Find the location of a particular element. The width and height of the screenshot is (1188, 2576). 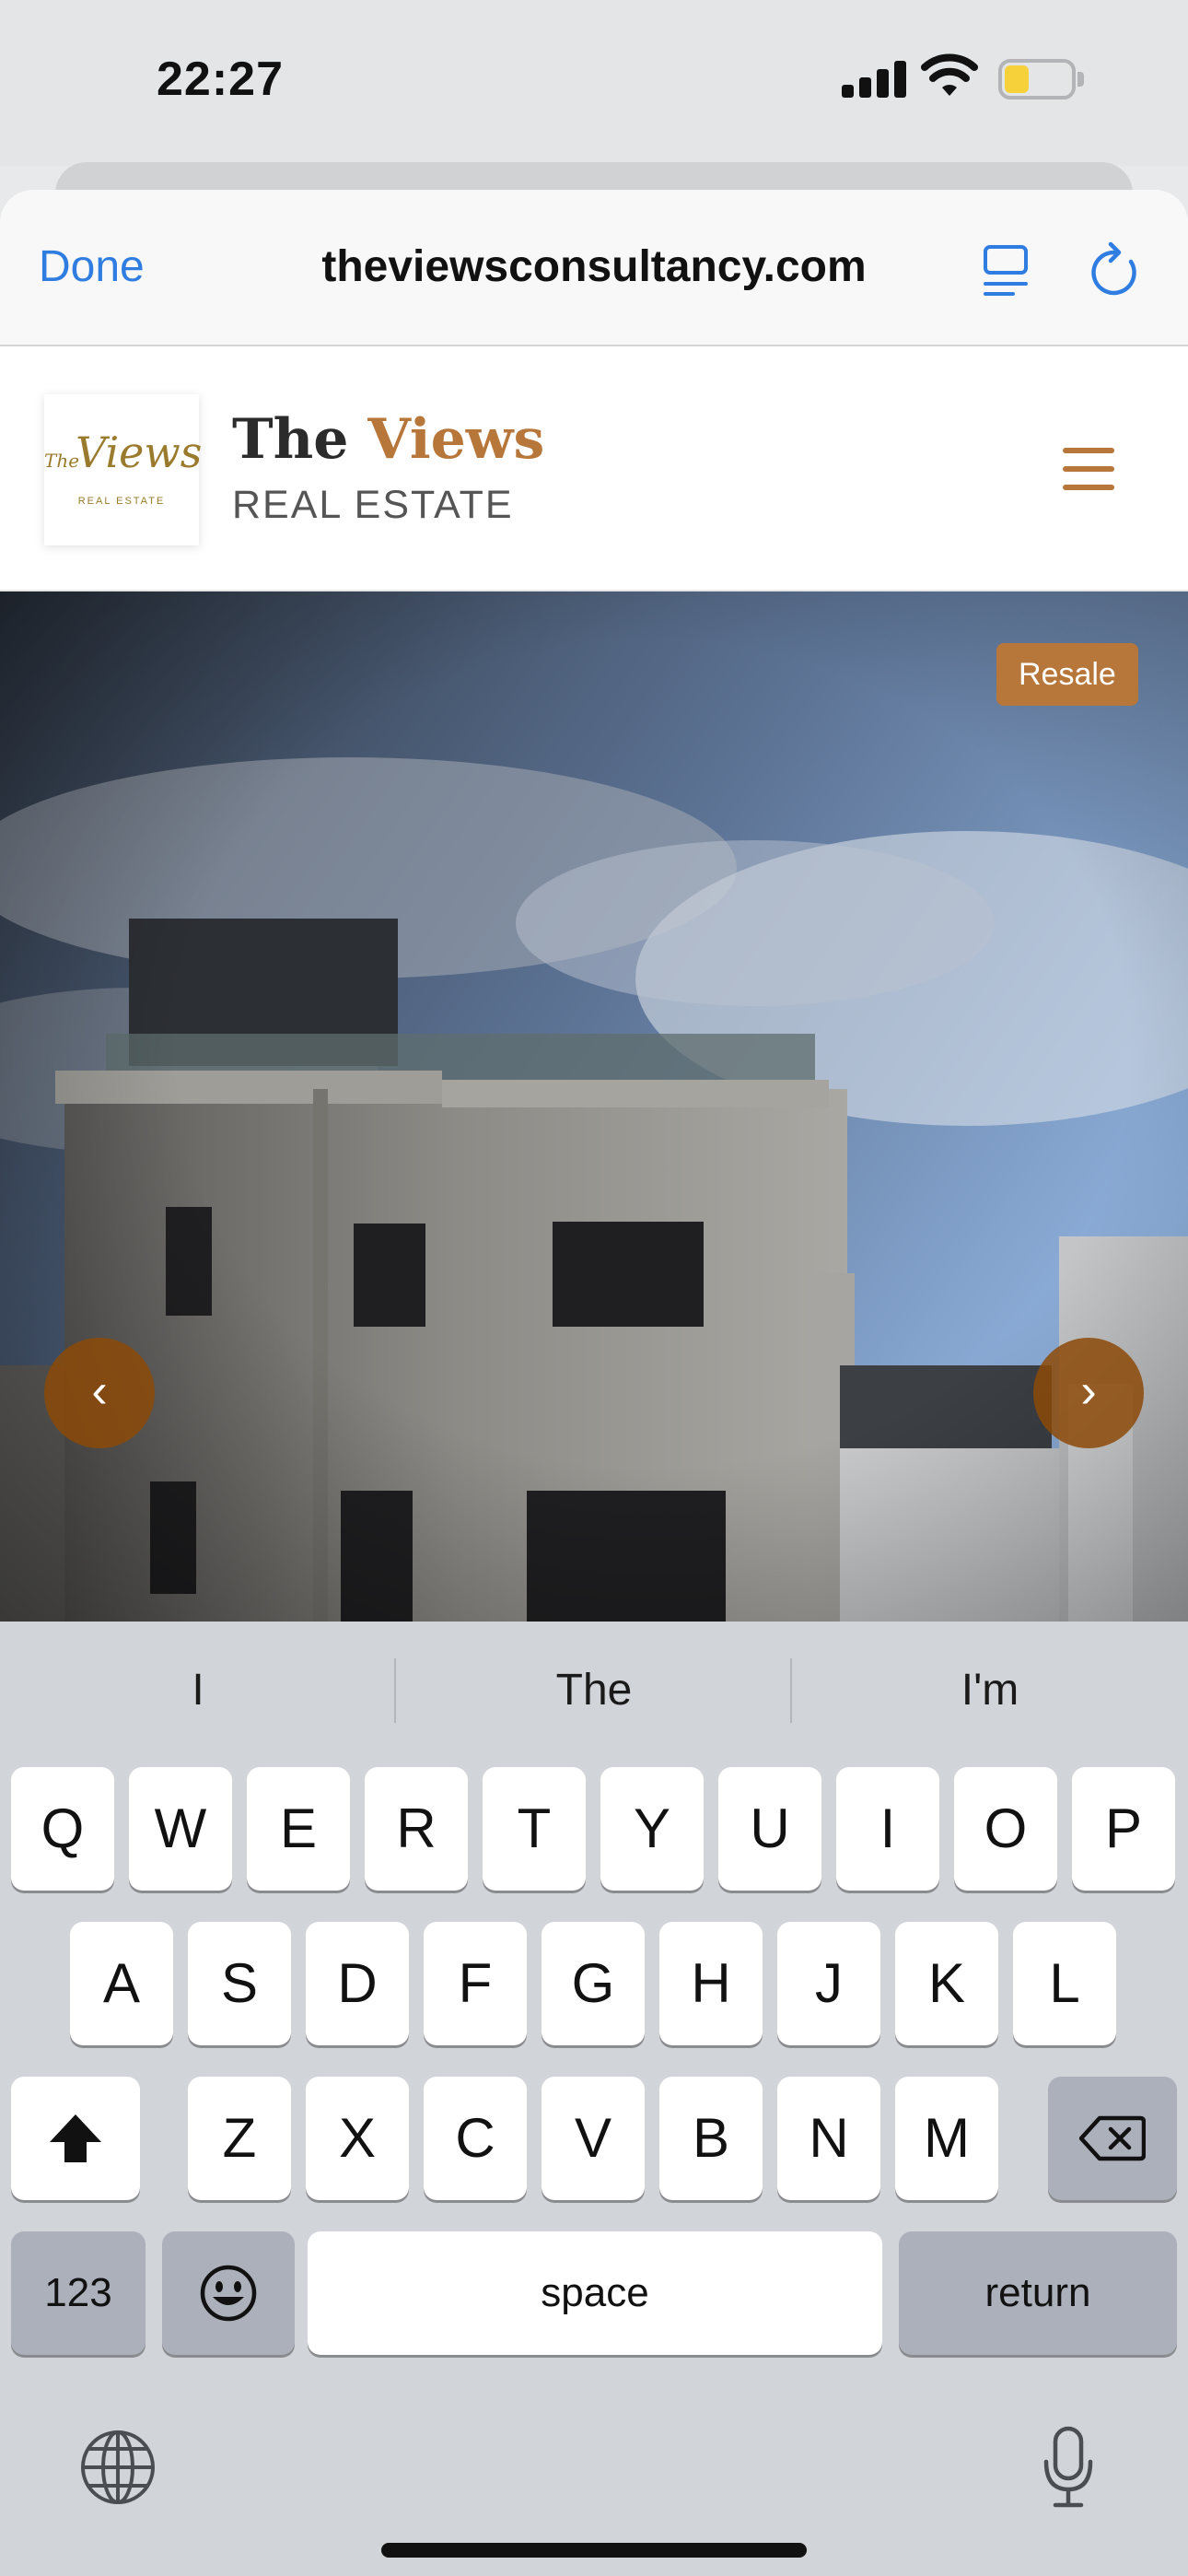

carousel-next-button: › is located at coordinates (1088, 1393).